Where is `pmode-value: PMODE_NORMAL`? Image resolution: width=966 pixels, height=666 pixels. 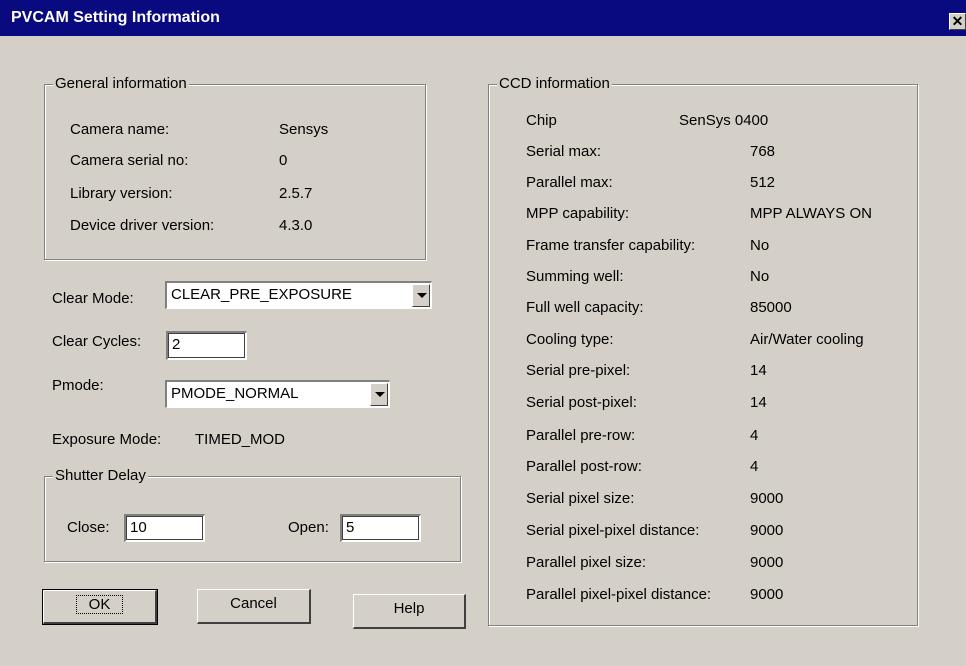 pmode-value: PMODE_NORMAL is located at coordinates (235, 393).